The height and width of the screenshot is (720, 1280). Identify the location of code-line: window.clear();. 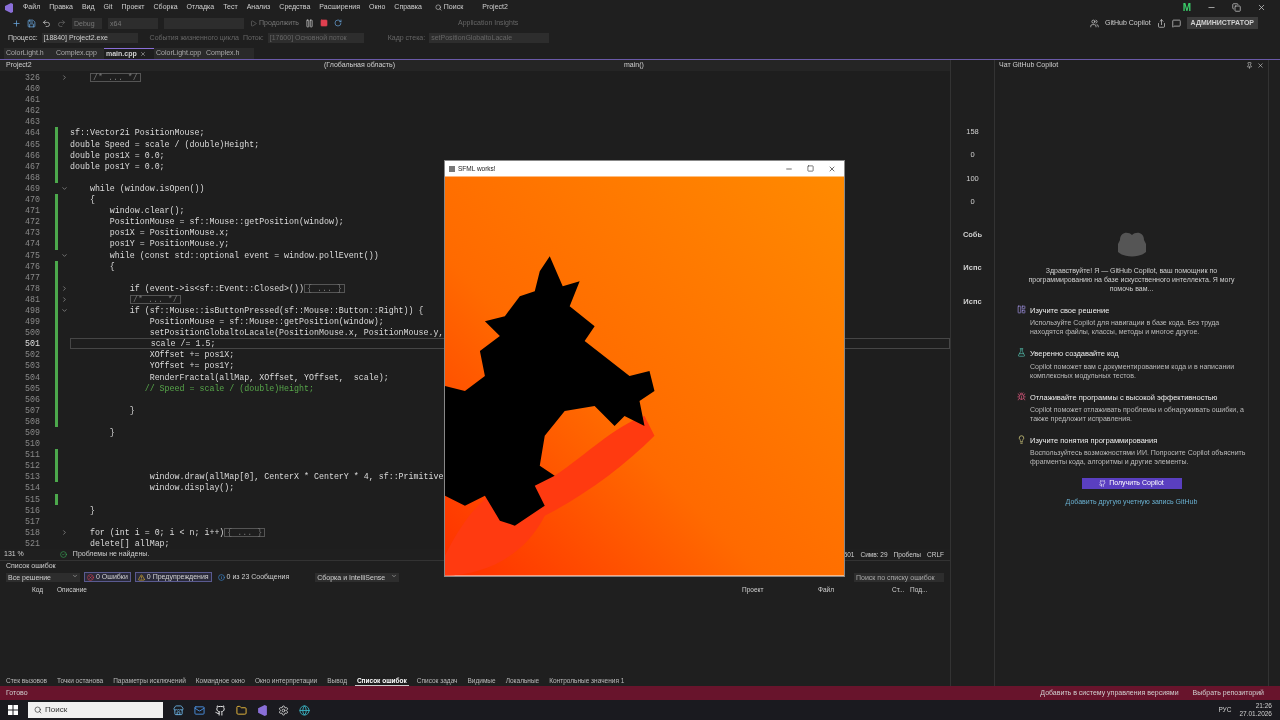
(146, 211).